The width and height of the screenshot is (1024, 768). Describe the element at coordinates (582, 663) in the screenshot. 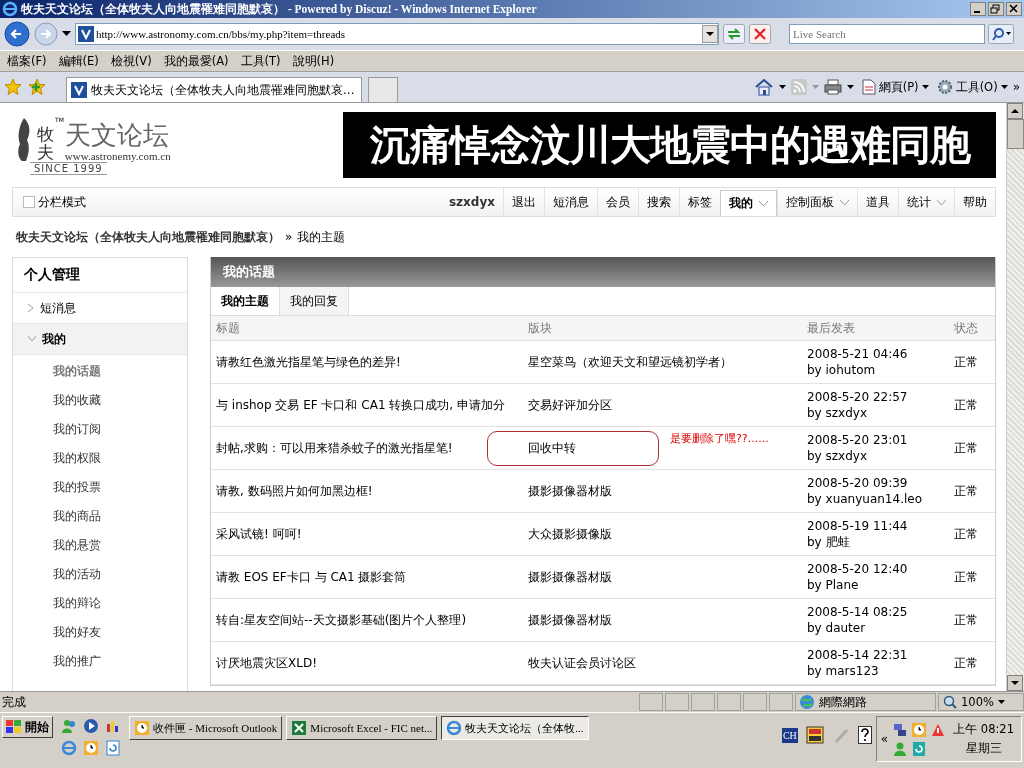

I see `forum-link: 牧夫认证会员讨论区` at that location.